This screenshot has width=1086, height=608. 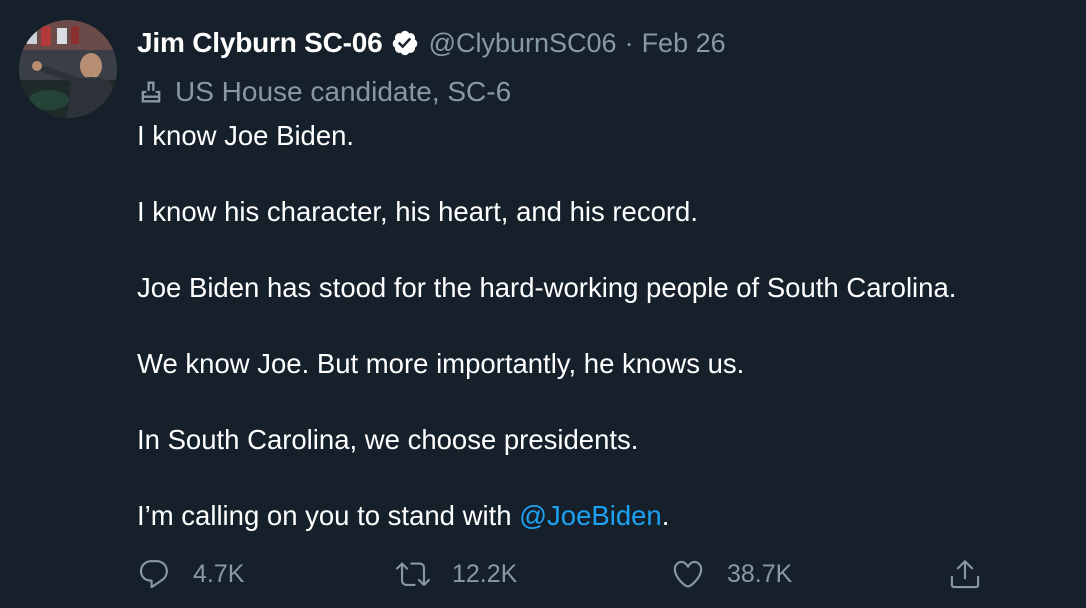 What do you see at coordinates (246, 135) in the screenshot?
I see `tweet-text-line-1: I know Joe Biden.` at bounding box center [246, 135].